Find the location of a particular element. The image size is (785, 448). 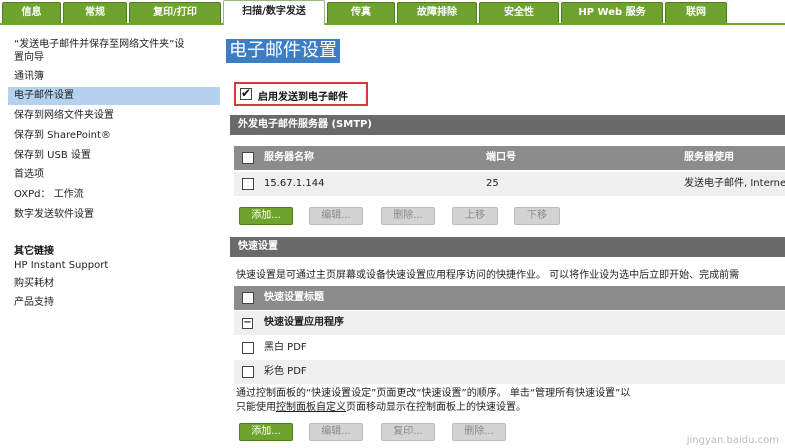

quick-set-group-label: 快速设置应用程序 is located at coordinates (304, 322).